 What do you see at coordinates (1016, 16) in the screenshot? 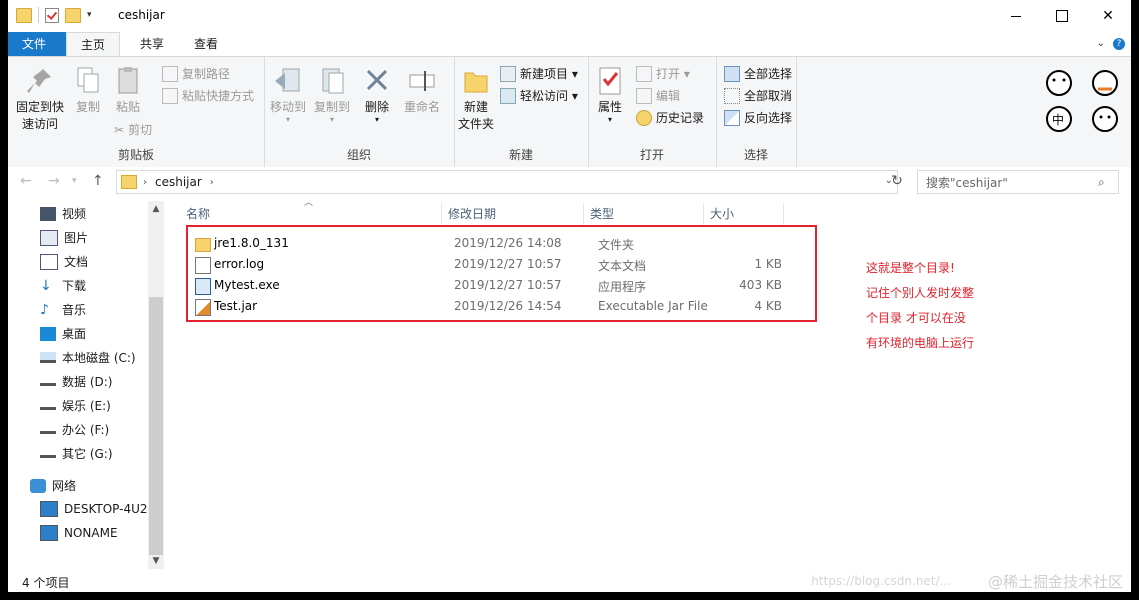
I see `minimize-button` at bounding box center [1016, 16].